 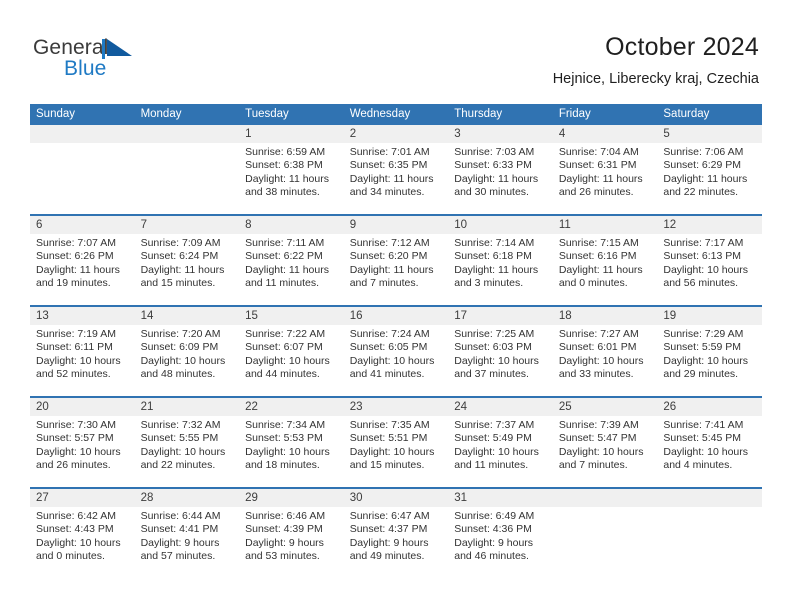 What do you see at coordinates (605, 406) in the screenshot?
I see `day-number: 25` at bounding box center [605, 406].